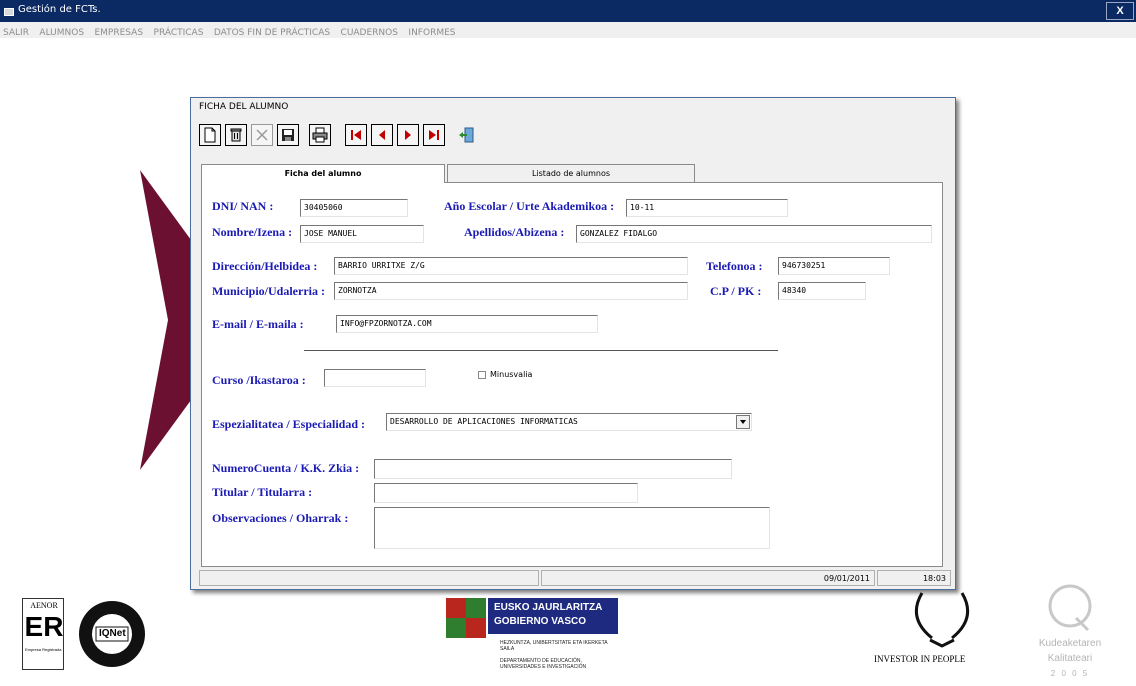 Image resolution: width=1136 pixels, height=686 pixels. What do you see at coordinates (942, 620) in the screenshot?
I see `laurel-icon` at bounding box center [942, 620].